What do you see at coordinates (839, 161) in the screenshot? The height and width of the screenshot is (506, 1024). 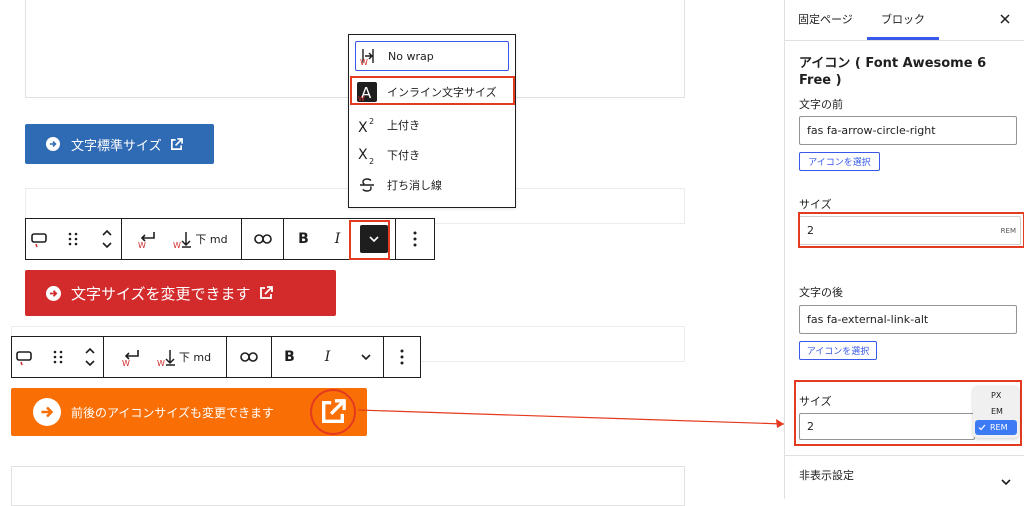 I see `select-icon-button: アイコンを選択` at bounding box center [839, 161].